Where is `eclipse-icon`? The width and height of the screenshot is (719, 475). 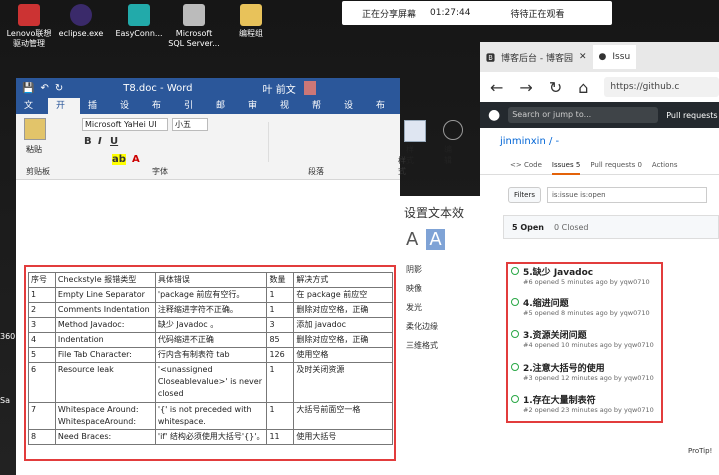 eclipse-icon is located at coordinates (81, 15).